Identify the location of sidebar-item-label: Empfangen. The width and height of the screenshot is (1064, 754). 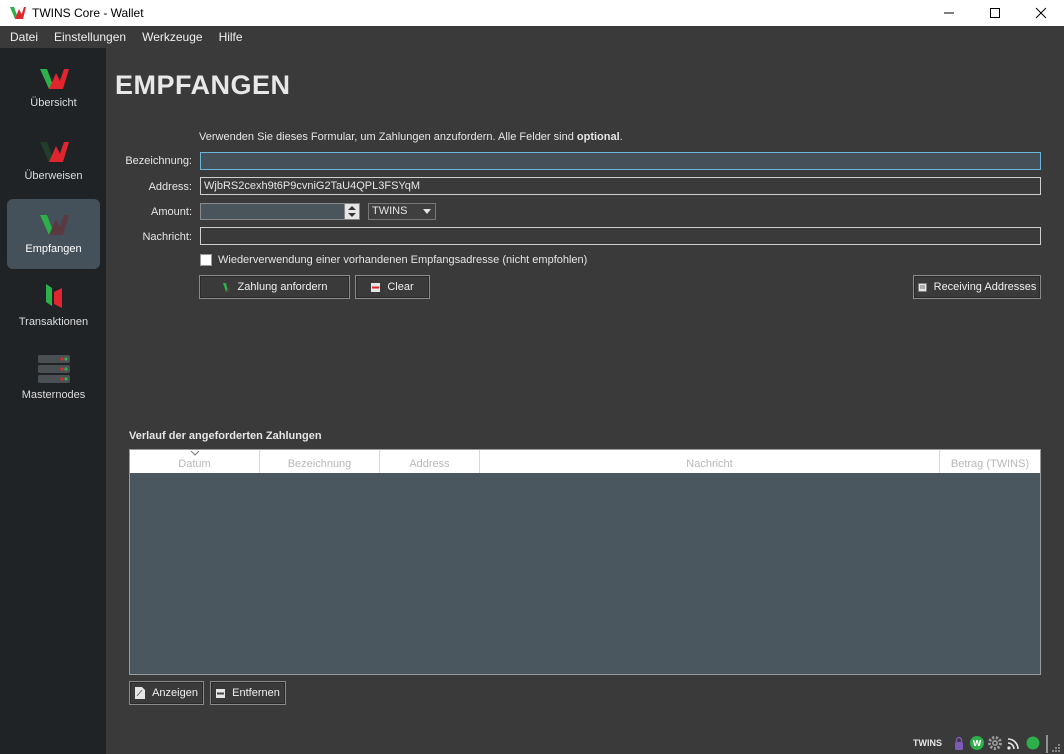
(53, 249).